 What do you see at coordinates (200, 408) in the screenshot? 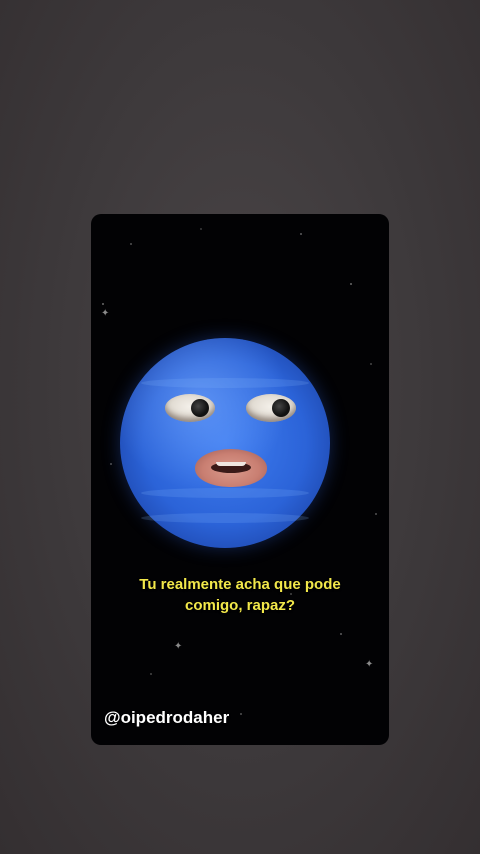
I see `left-pupil` at bounding box center [200, 408].